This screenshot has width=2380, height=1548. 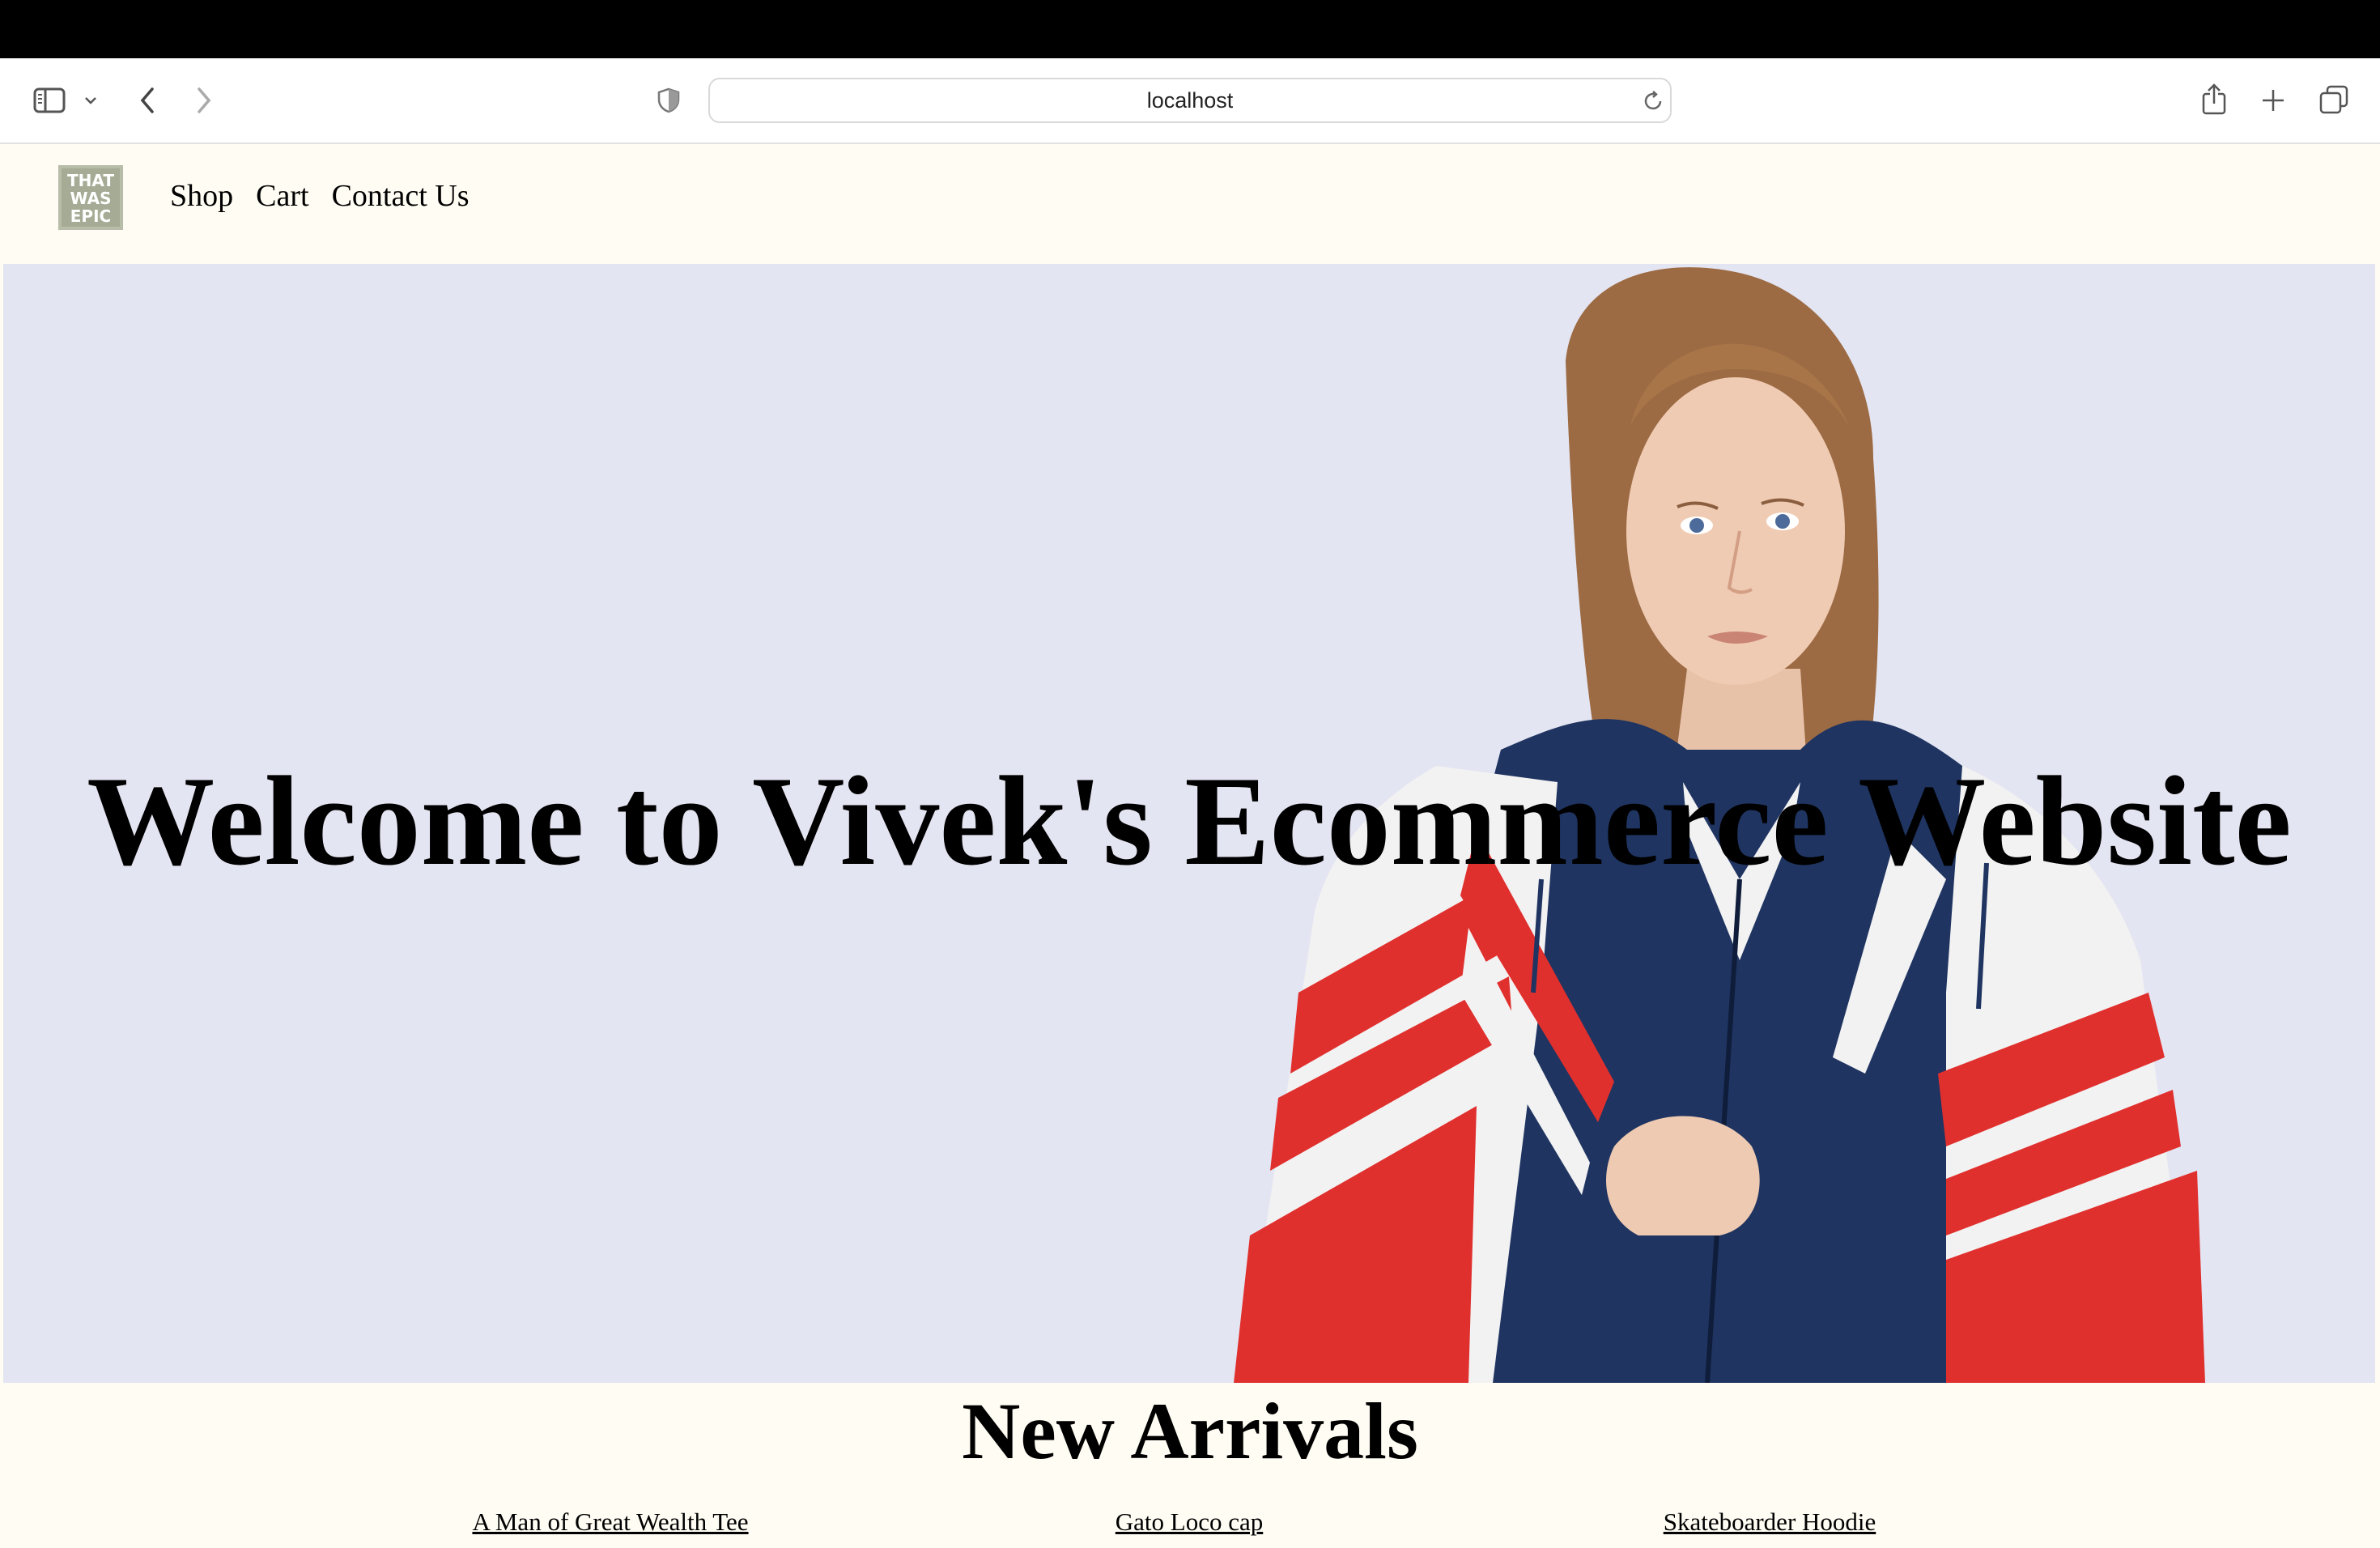 I want to click on logo-text-line-2: WAS, so click(x=90, y=199).